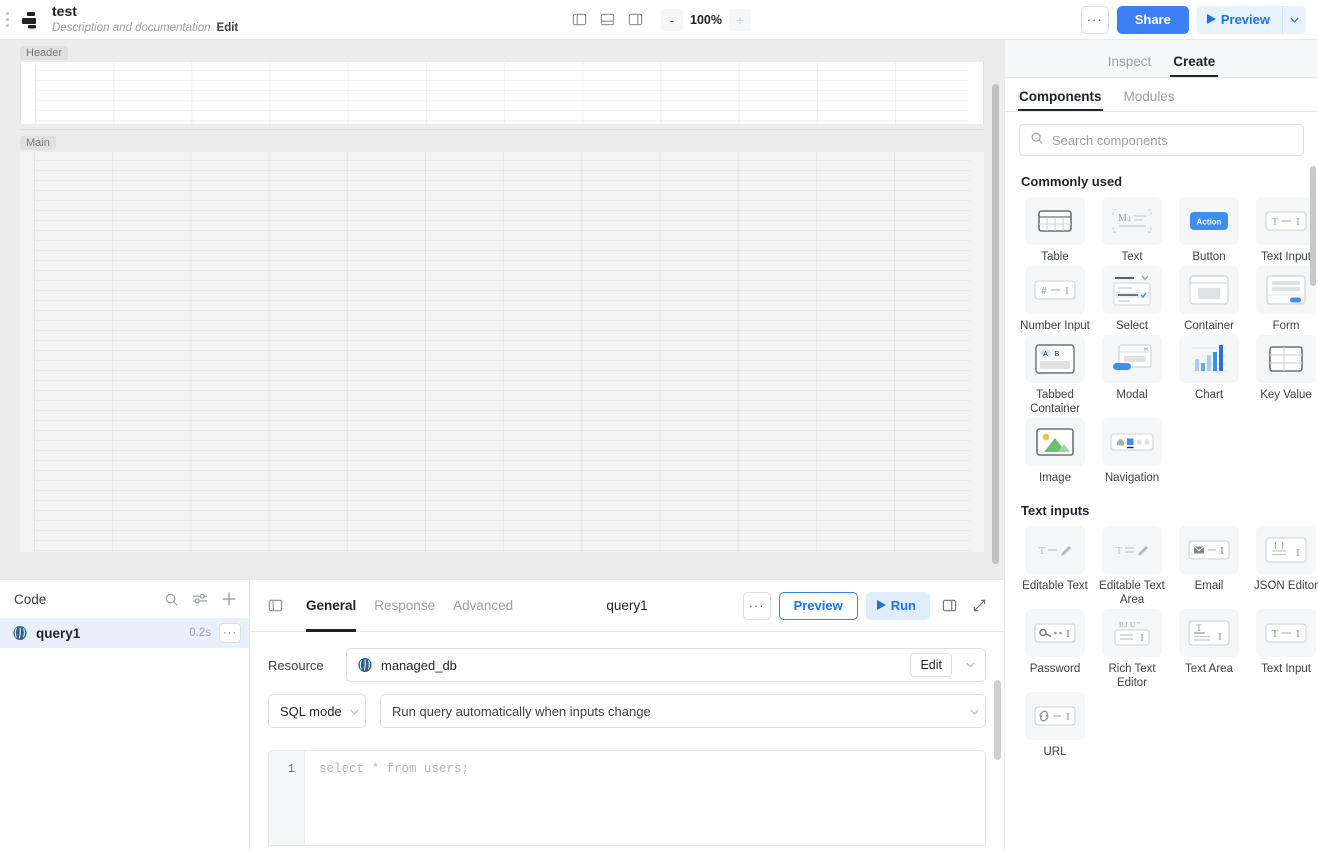 The height and width of the screenshot is (851, 1318). What do you see at coordinates (1209, 550) in the screenshot?
I see `email-icon: I` at bounding box center [1209, 550].